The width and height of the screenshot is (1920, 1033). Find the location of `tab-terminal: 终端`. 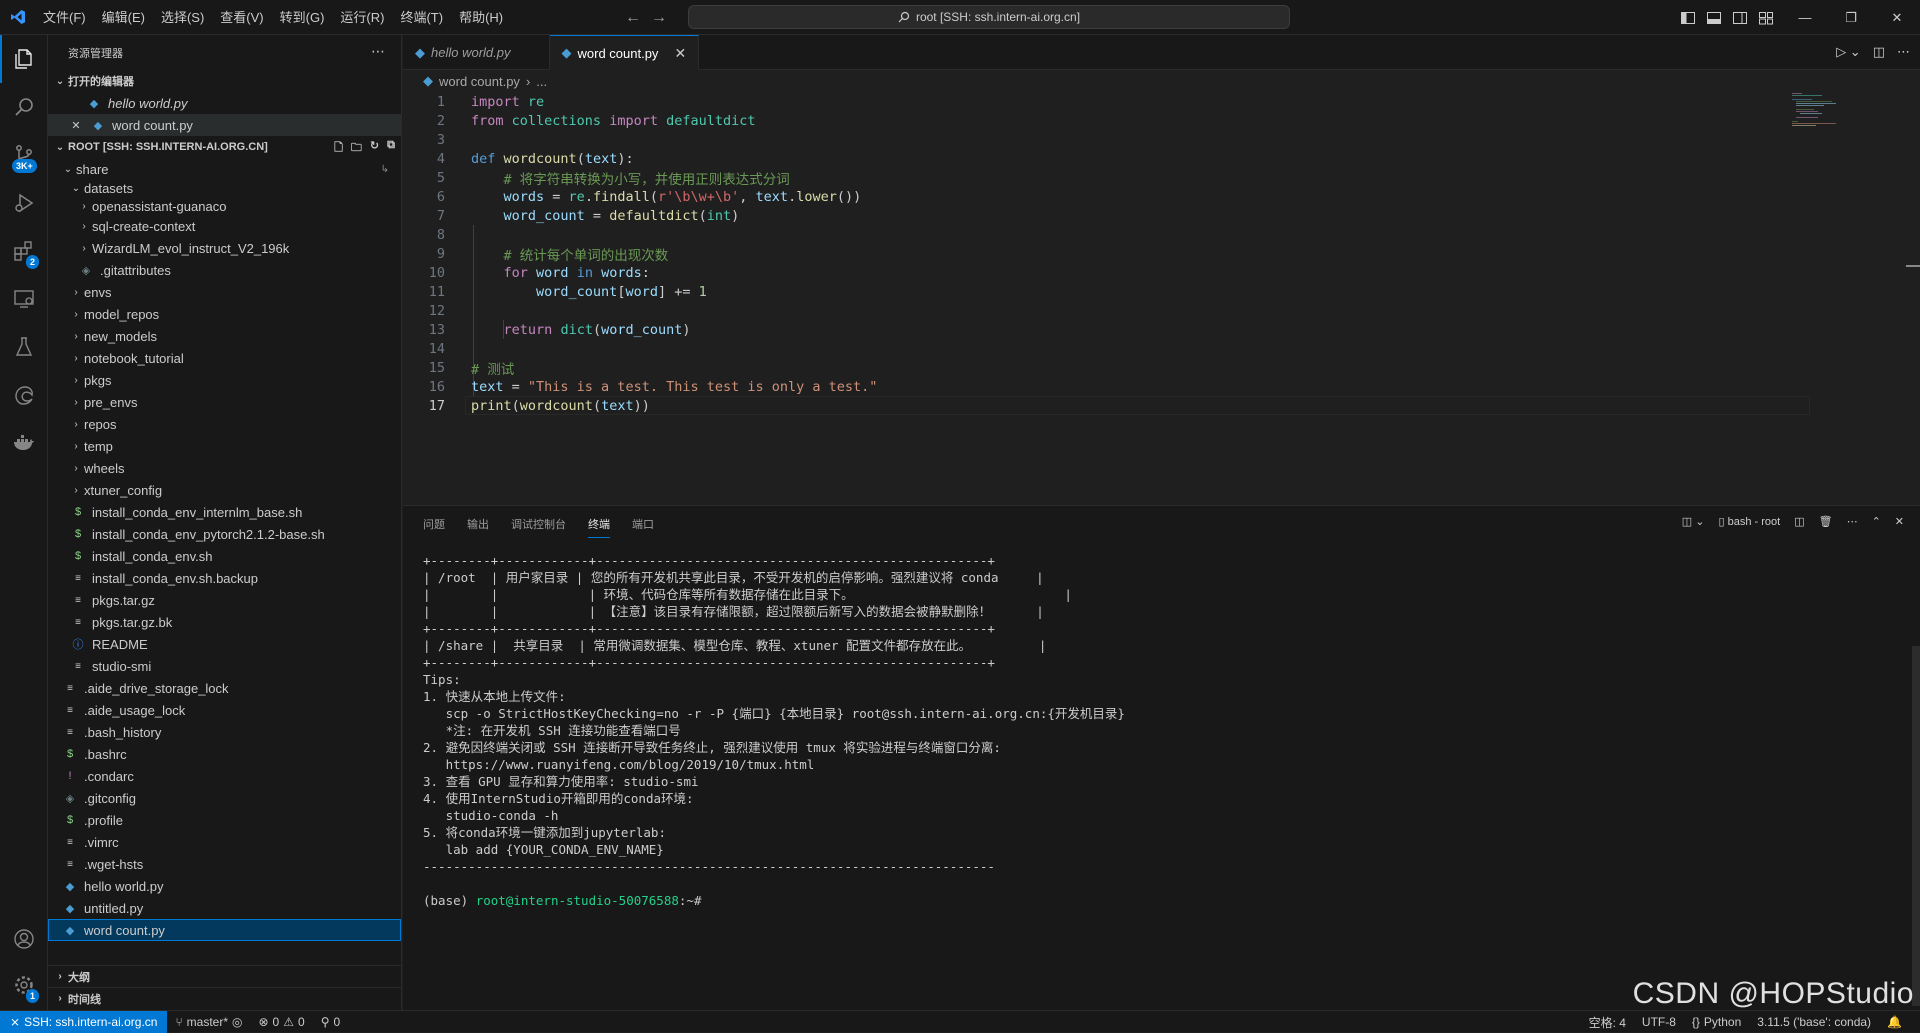

tab-terminal: 终端 is located at coordinates (599, 524).